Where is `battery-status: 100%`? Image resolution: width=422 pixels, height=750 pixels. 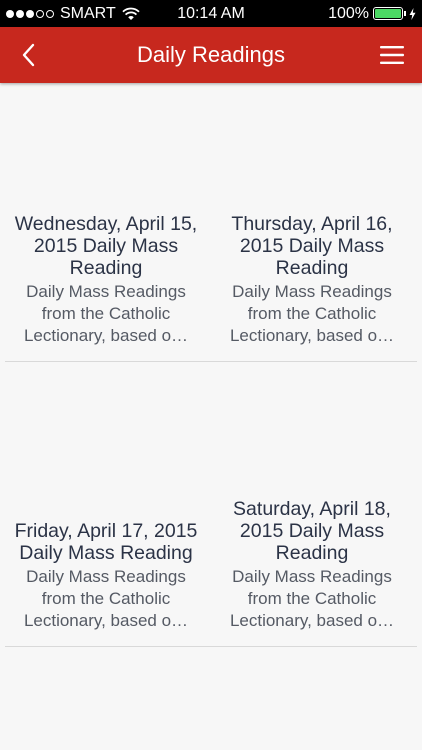 battery-status: 100% is located at coordinates (372, 13).